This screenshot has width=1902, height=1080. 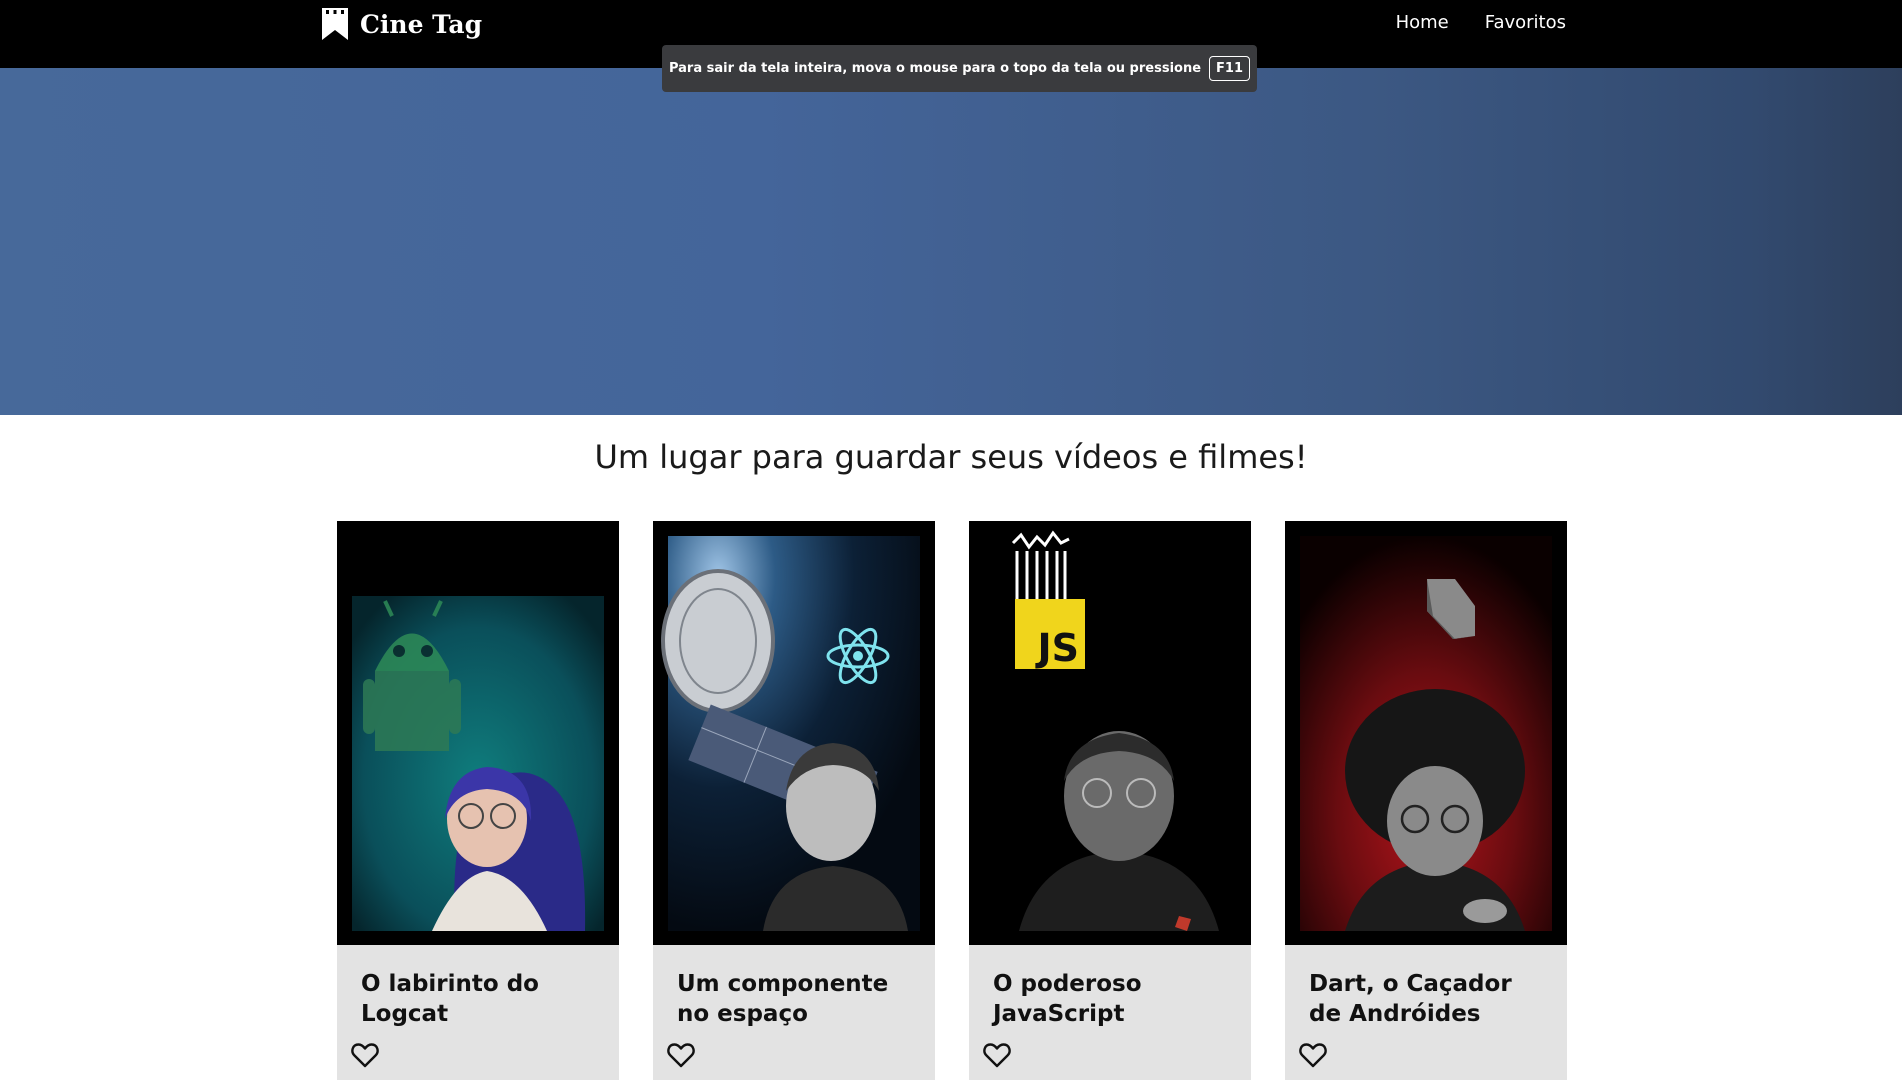 I want to click on video-card: JS O poderoso JavaScript, so click(x=1110, y=800).